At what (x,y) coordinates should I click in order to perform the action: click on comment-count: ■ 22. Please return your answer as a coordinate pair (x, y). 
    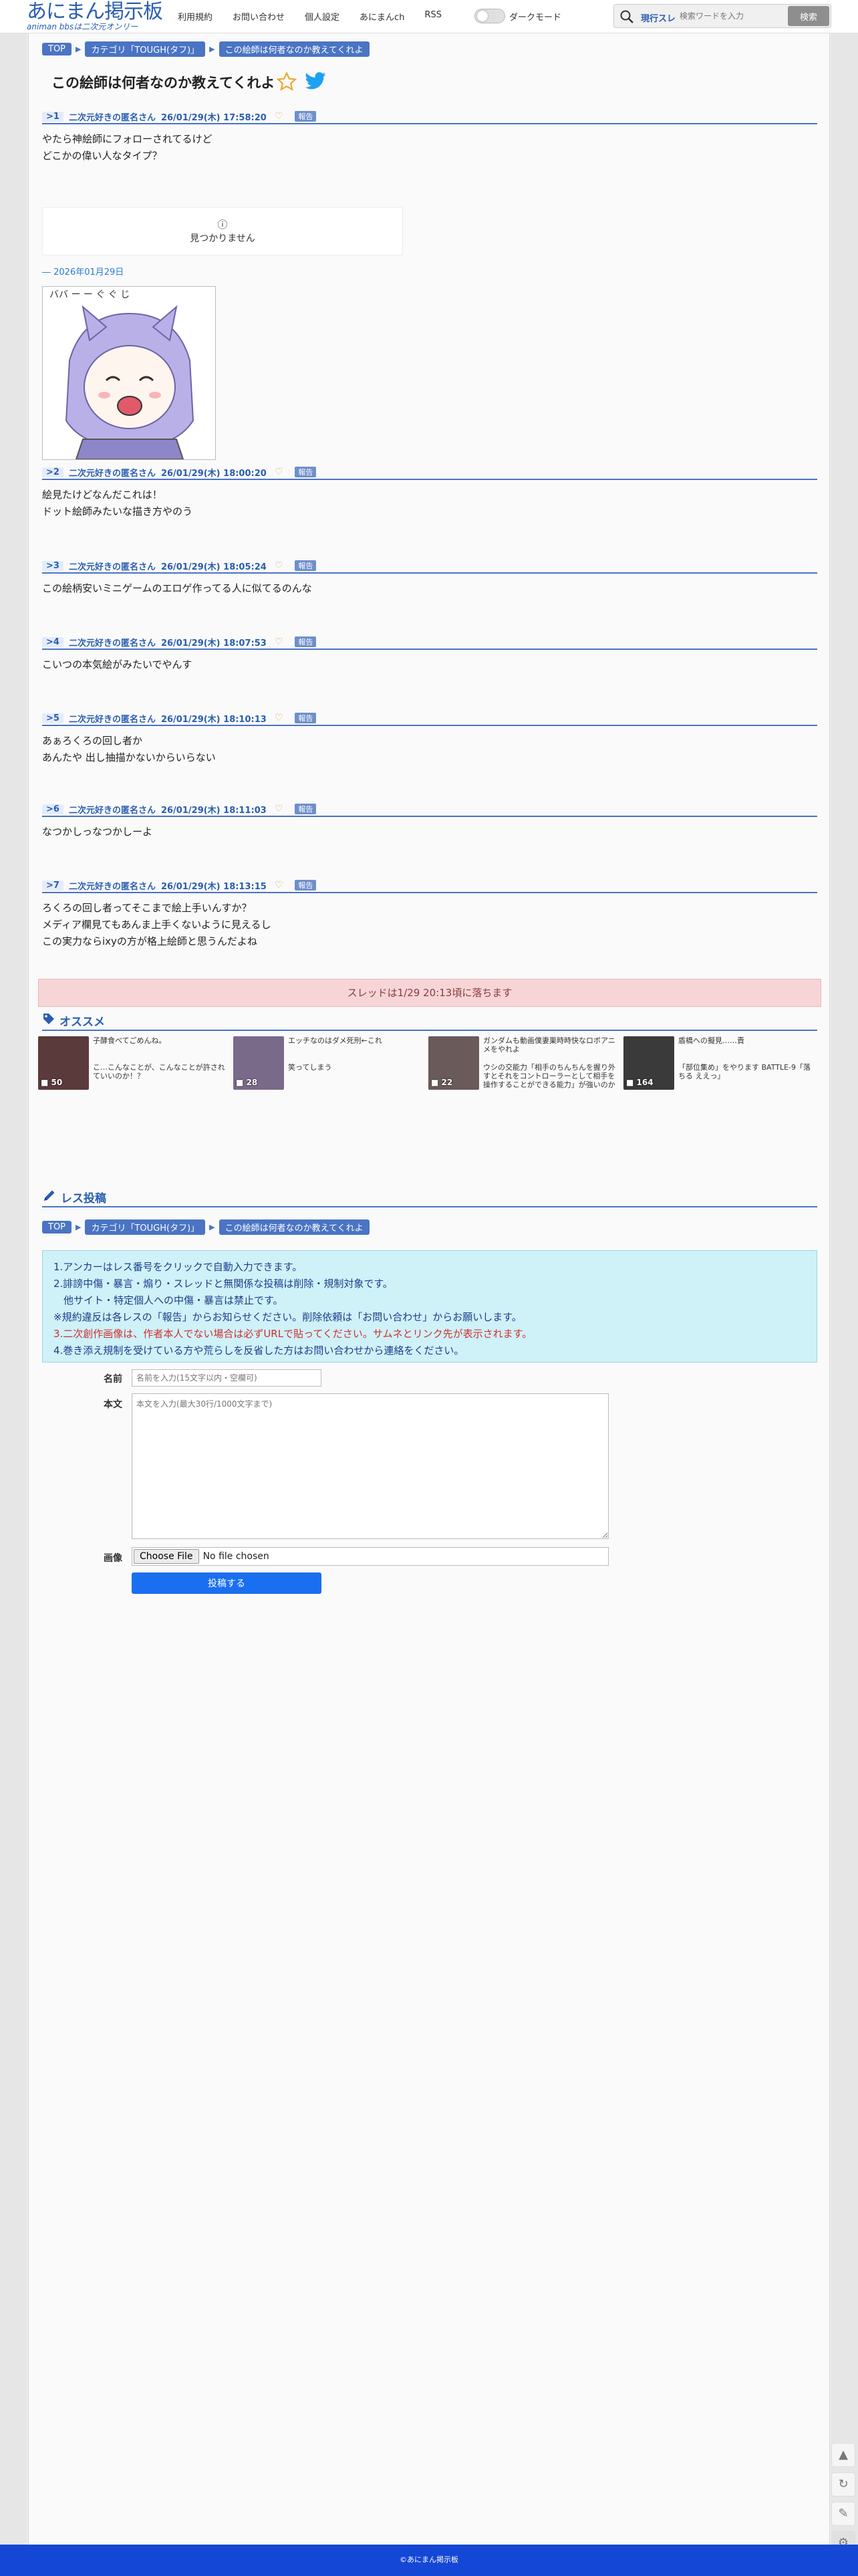
    Looking at the image, I should click on (442, 1082).